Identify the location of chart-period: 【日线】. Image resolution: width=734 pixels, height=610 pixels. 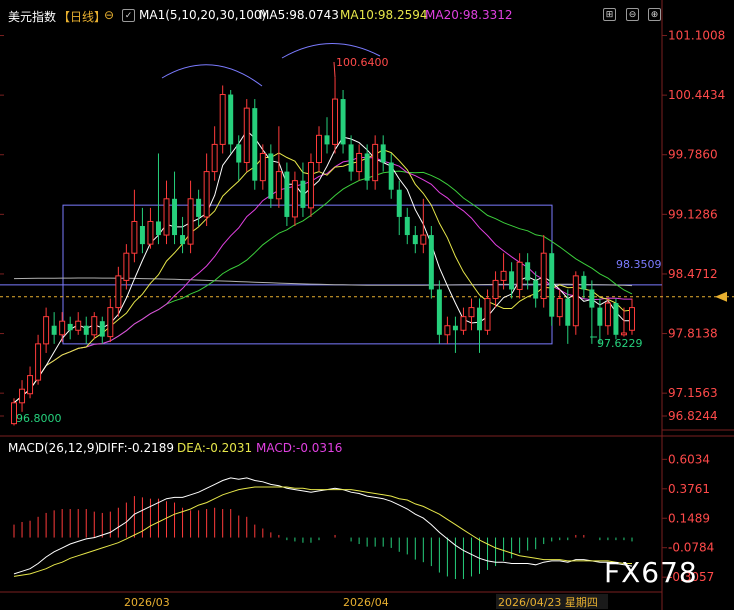
(82, 16).